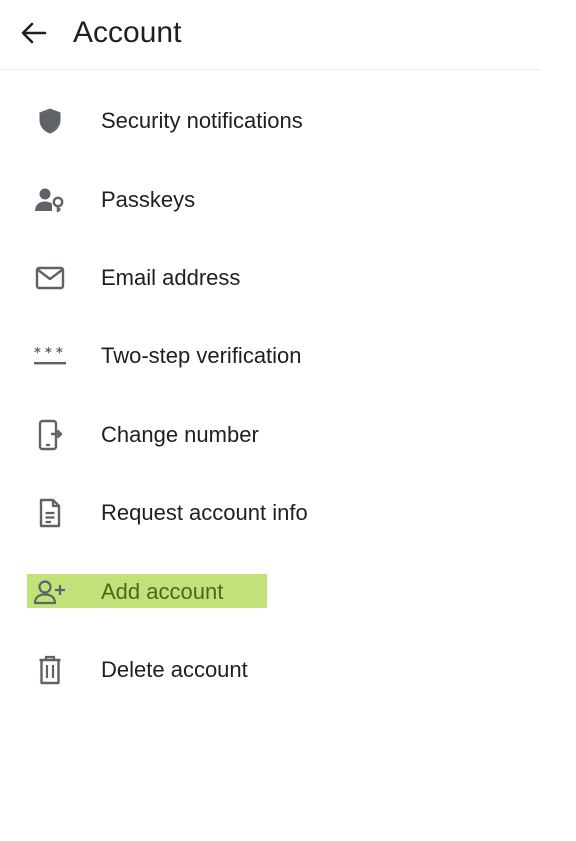 The height and width of the screenshot is (841, 576). I want to click on person-add-icon, so click(50, 592).